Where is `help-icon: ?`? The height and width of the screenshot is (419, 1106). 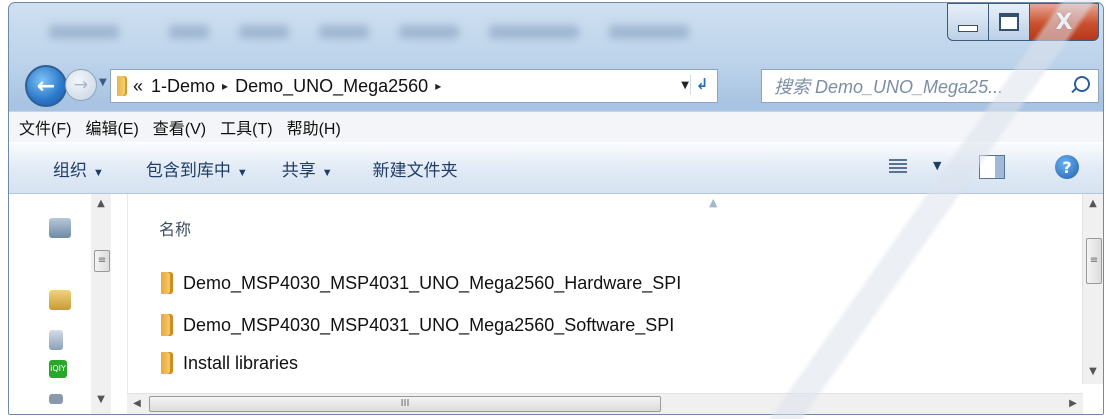
help-icon: ? is located at coordinates (1067, 167).